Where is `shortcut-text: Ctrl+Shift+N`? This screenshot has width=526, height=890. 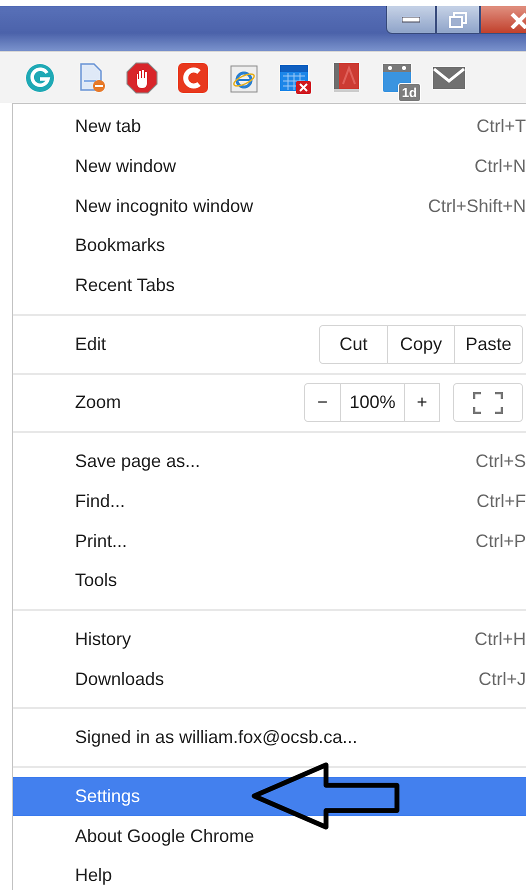 shortcut-text: Ctrl+Shift+N is located at coordinates (477, 206).